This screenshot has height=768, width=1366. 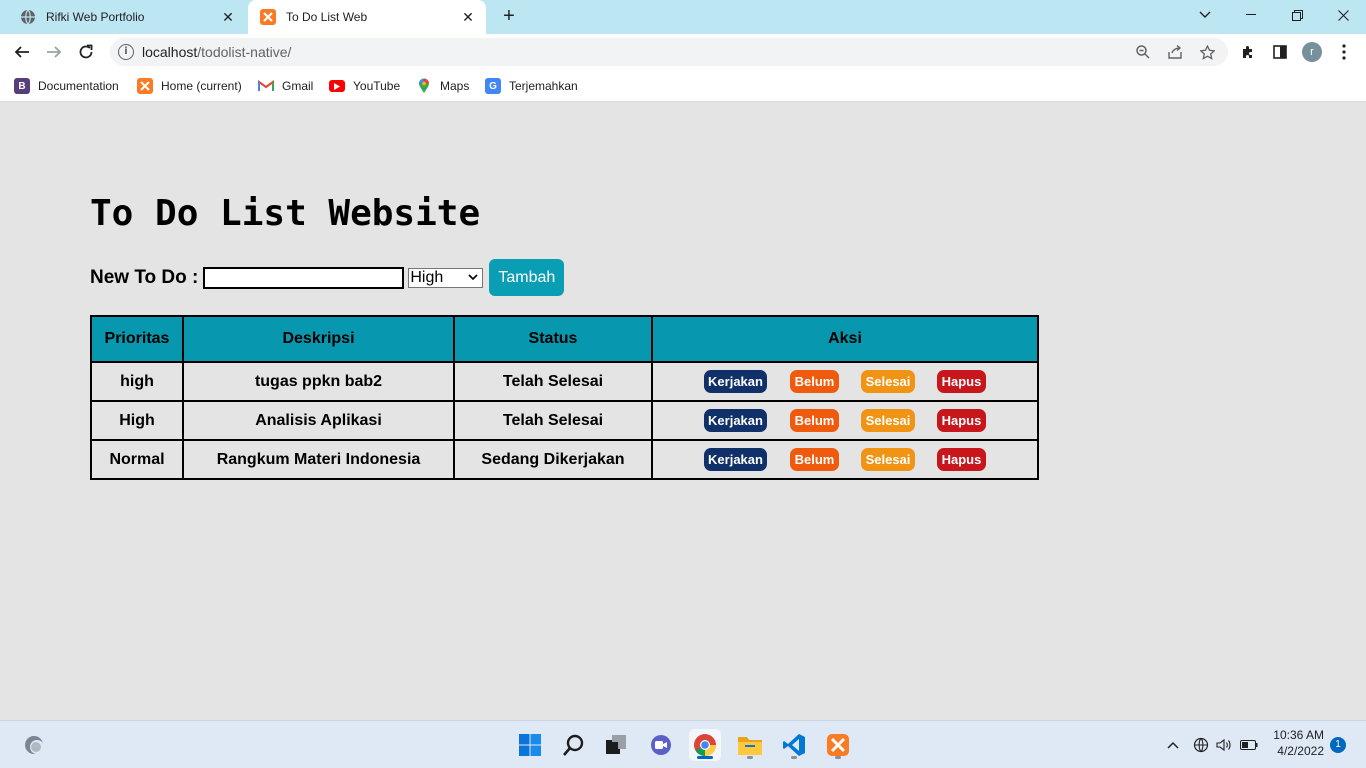 I want to click on task-view-icon, so click(x=616, y=745).